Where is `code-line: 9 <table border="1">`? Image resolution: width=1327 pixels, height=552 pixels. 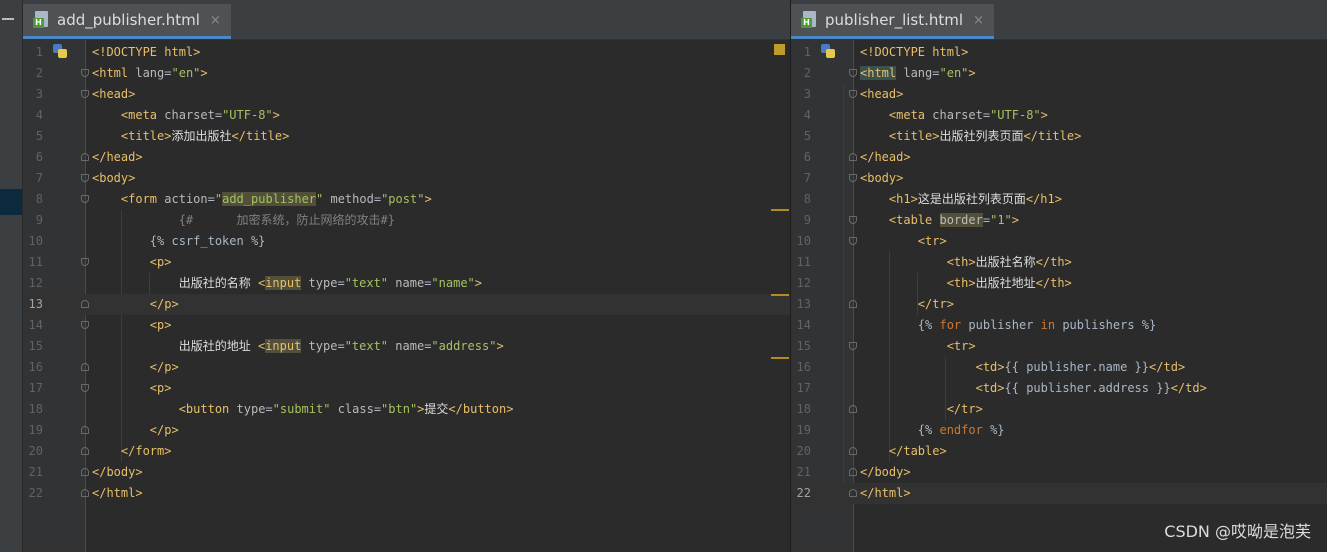
code-line: 9 <table border="1"> is located at coordinates (1059, 220).